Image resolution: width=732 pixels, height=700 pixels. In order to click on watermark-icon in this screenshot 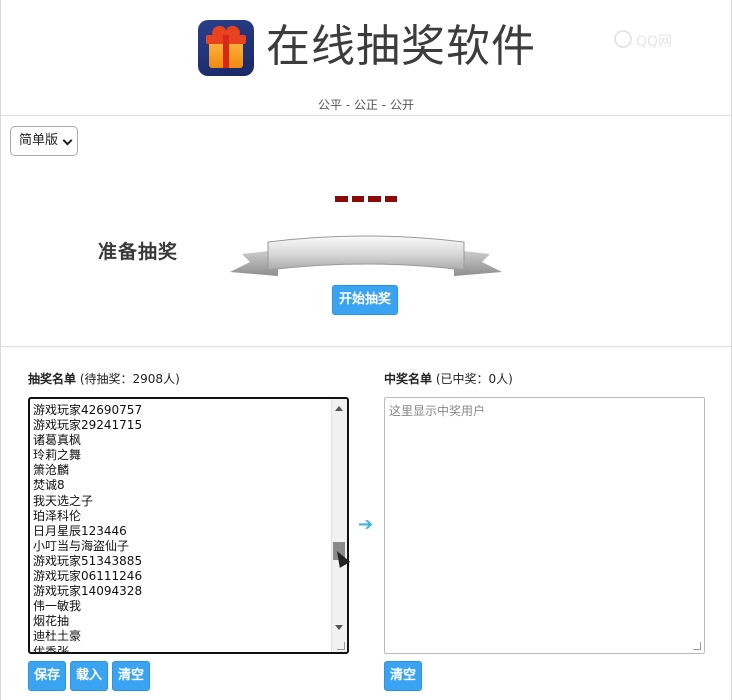, I will do `click(623, 39)`.